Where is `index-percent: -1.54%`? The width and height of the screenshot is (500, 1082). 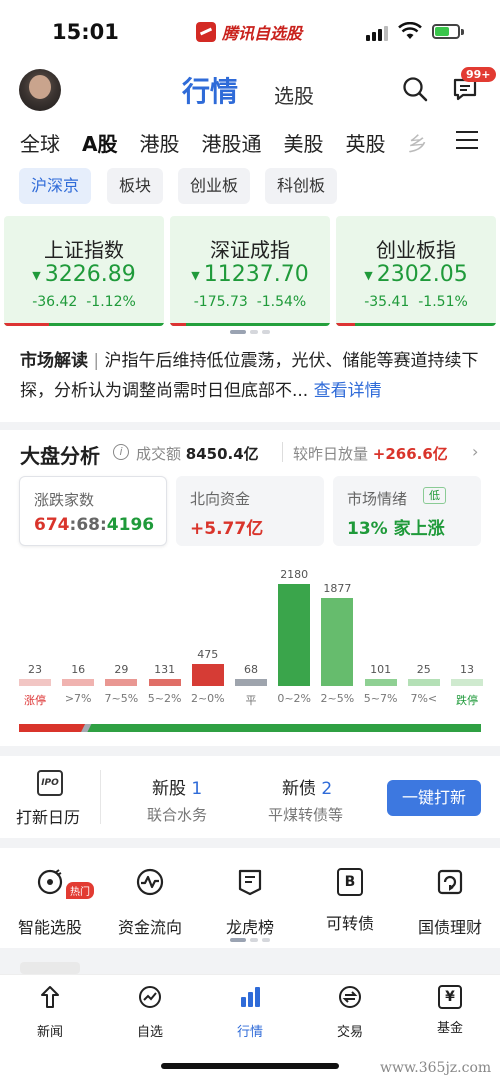 index-percent: -1.54% is located at coordinates (281, 302).